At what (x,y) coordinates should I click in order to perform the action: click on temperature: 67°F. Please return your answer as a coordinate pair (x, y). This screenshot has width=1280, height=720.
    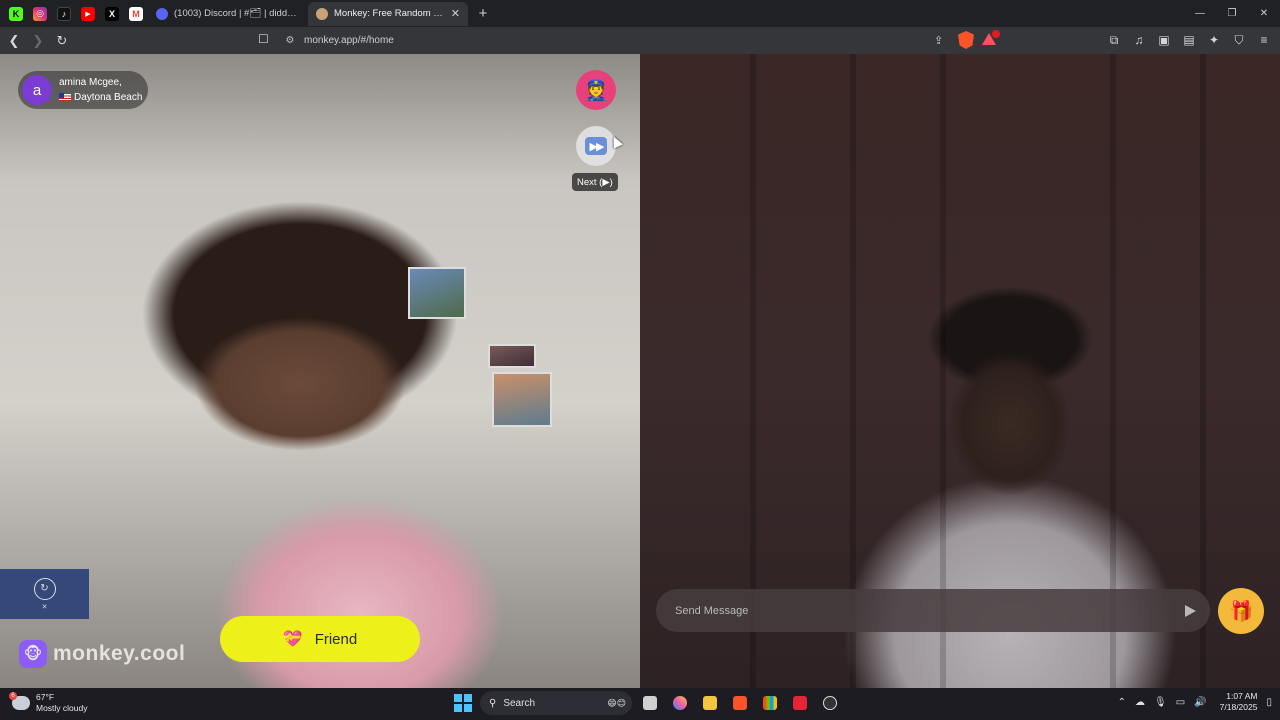
    Looking at the image, I should click on (45, 697).